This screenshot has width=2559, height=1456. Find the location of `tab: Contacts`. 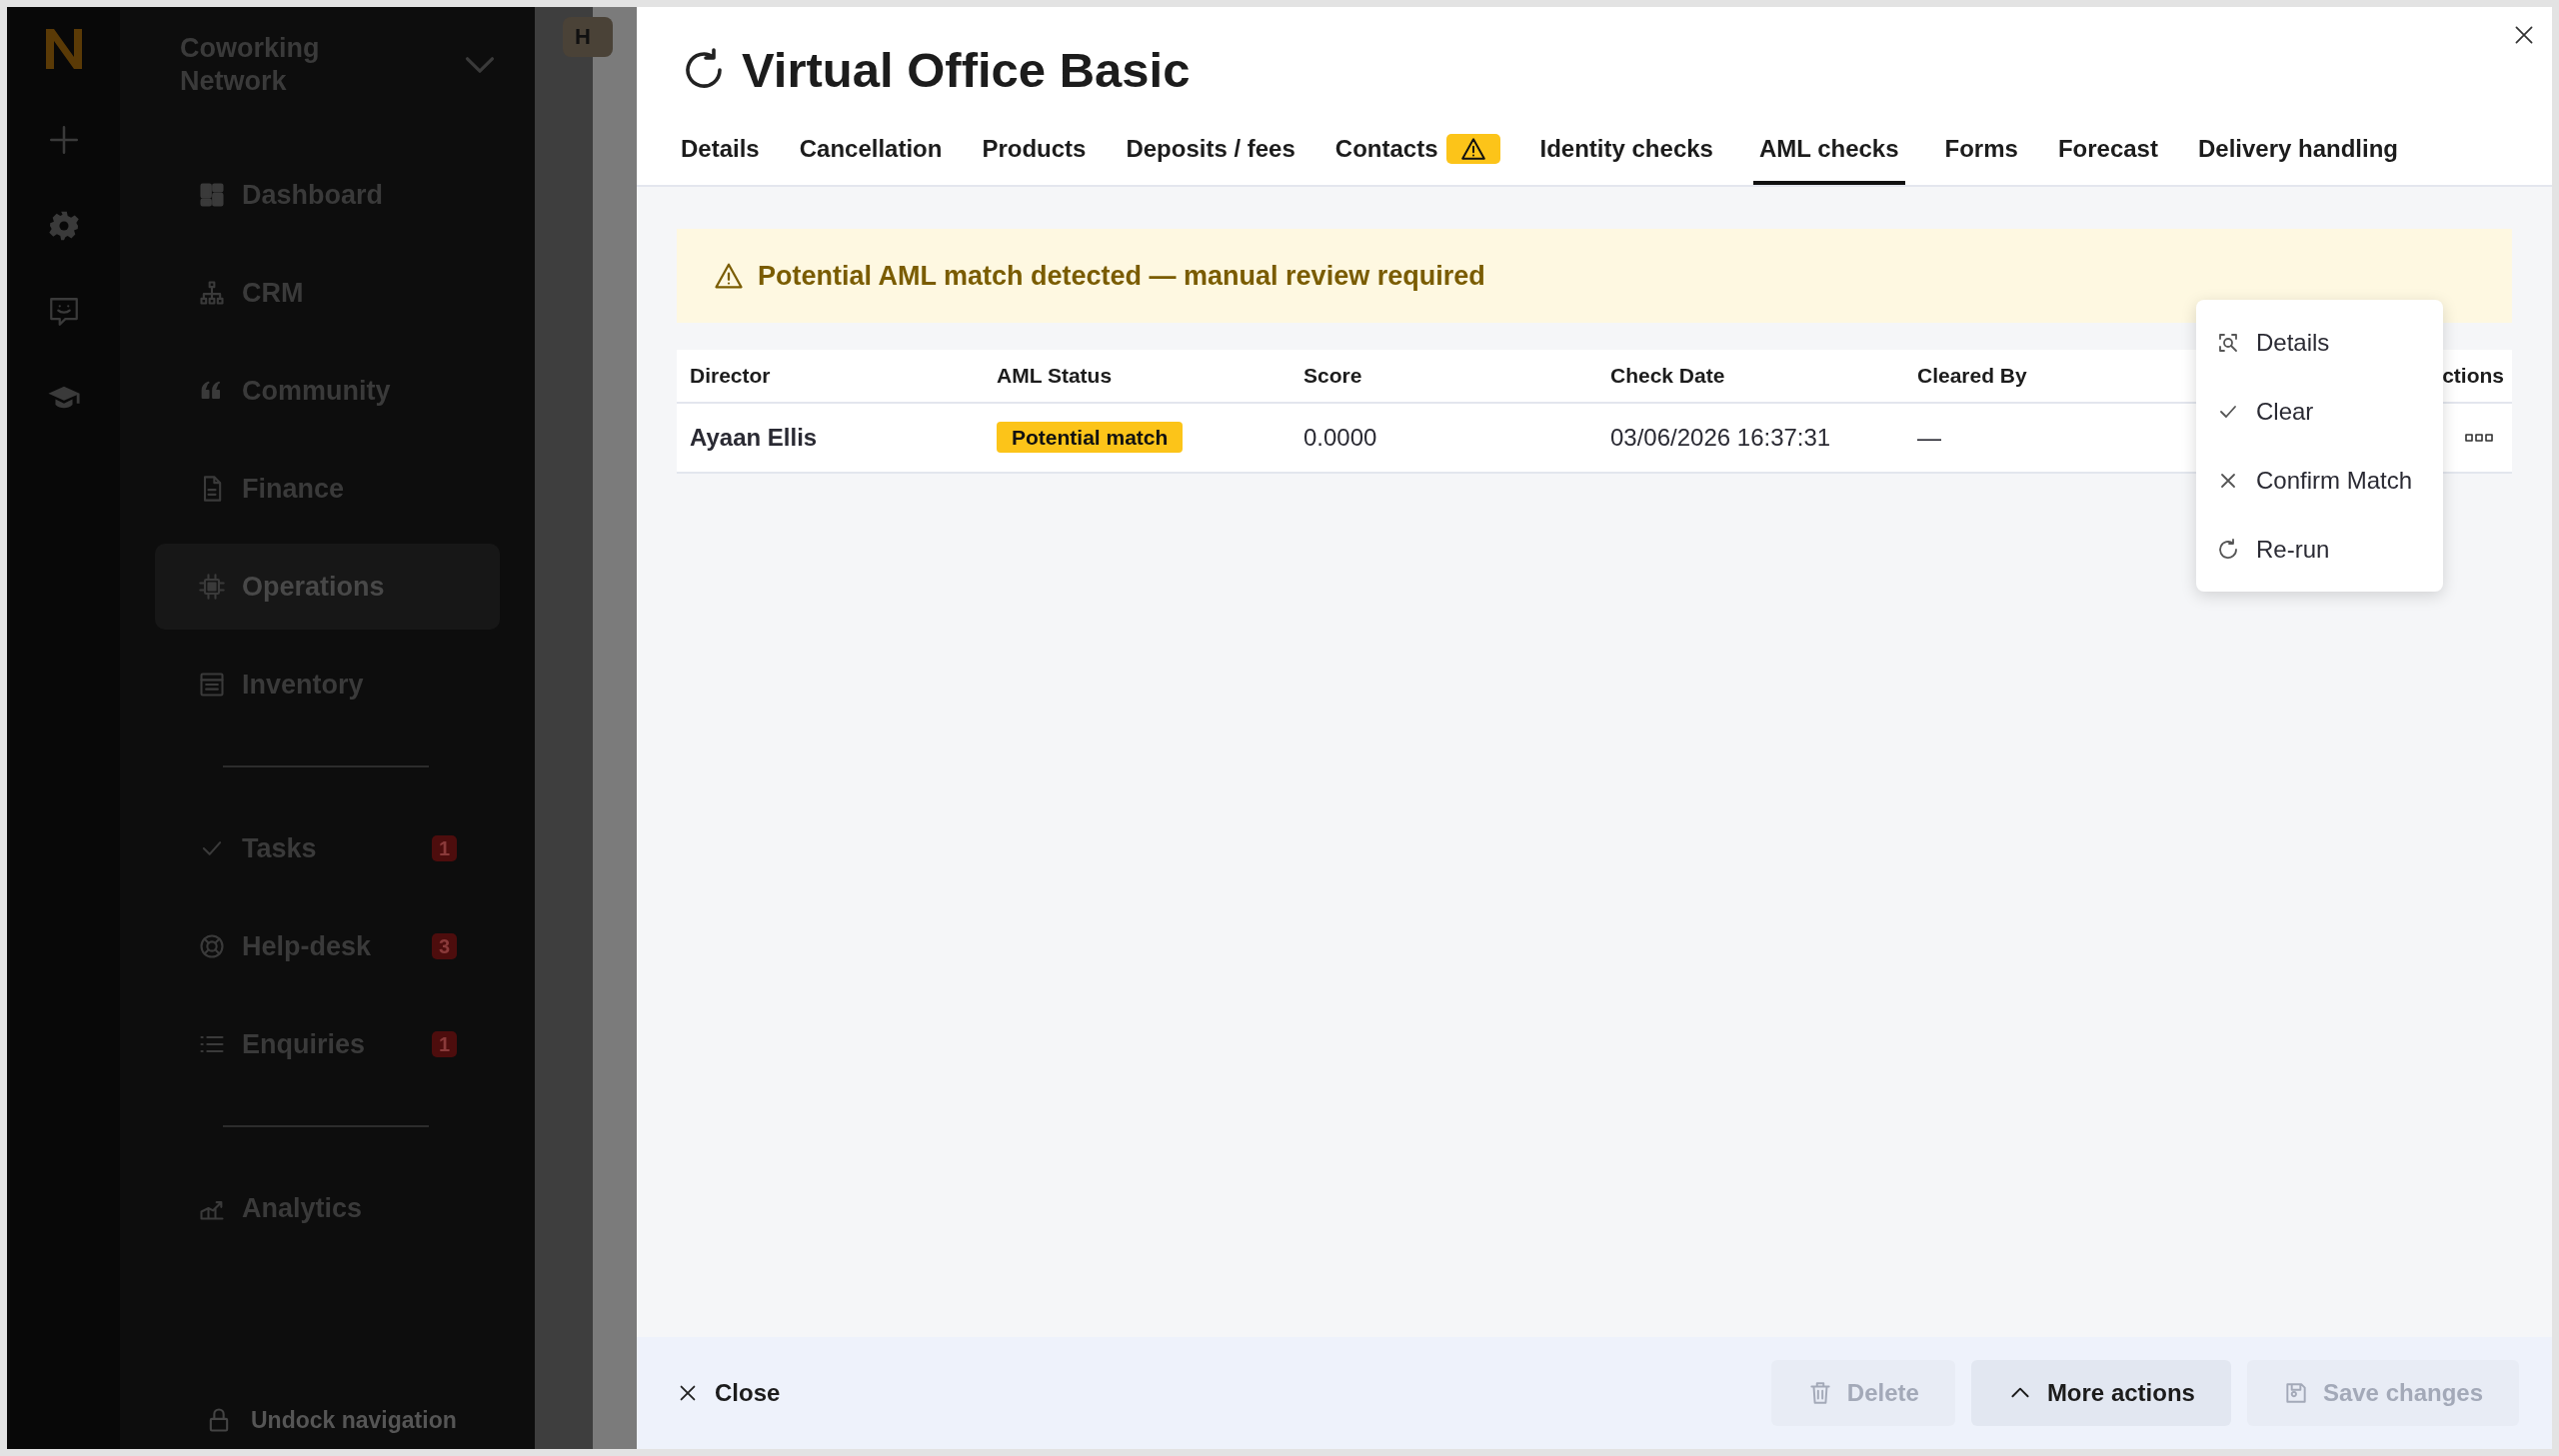

tab: Contacts is located at coordinates (1417, 156).